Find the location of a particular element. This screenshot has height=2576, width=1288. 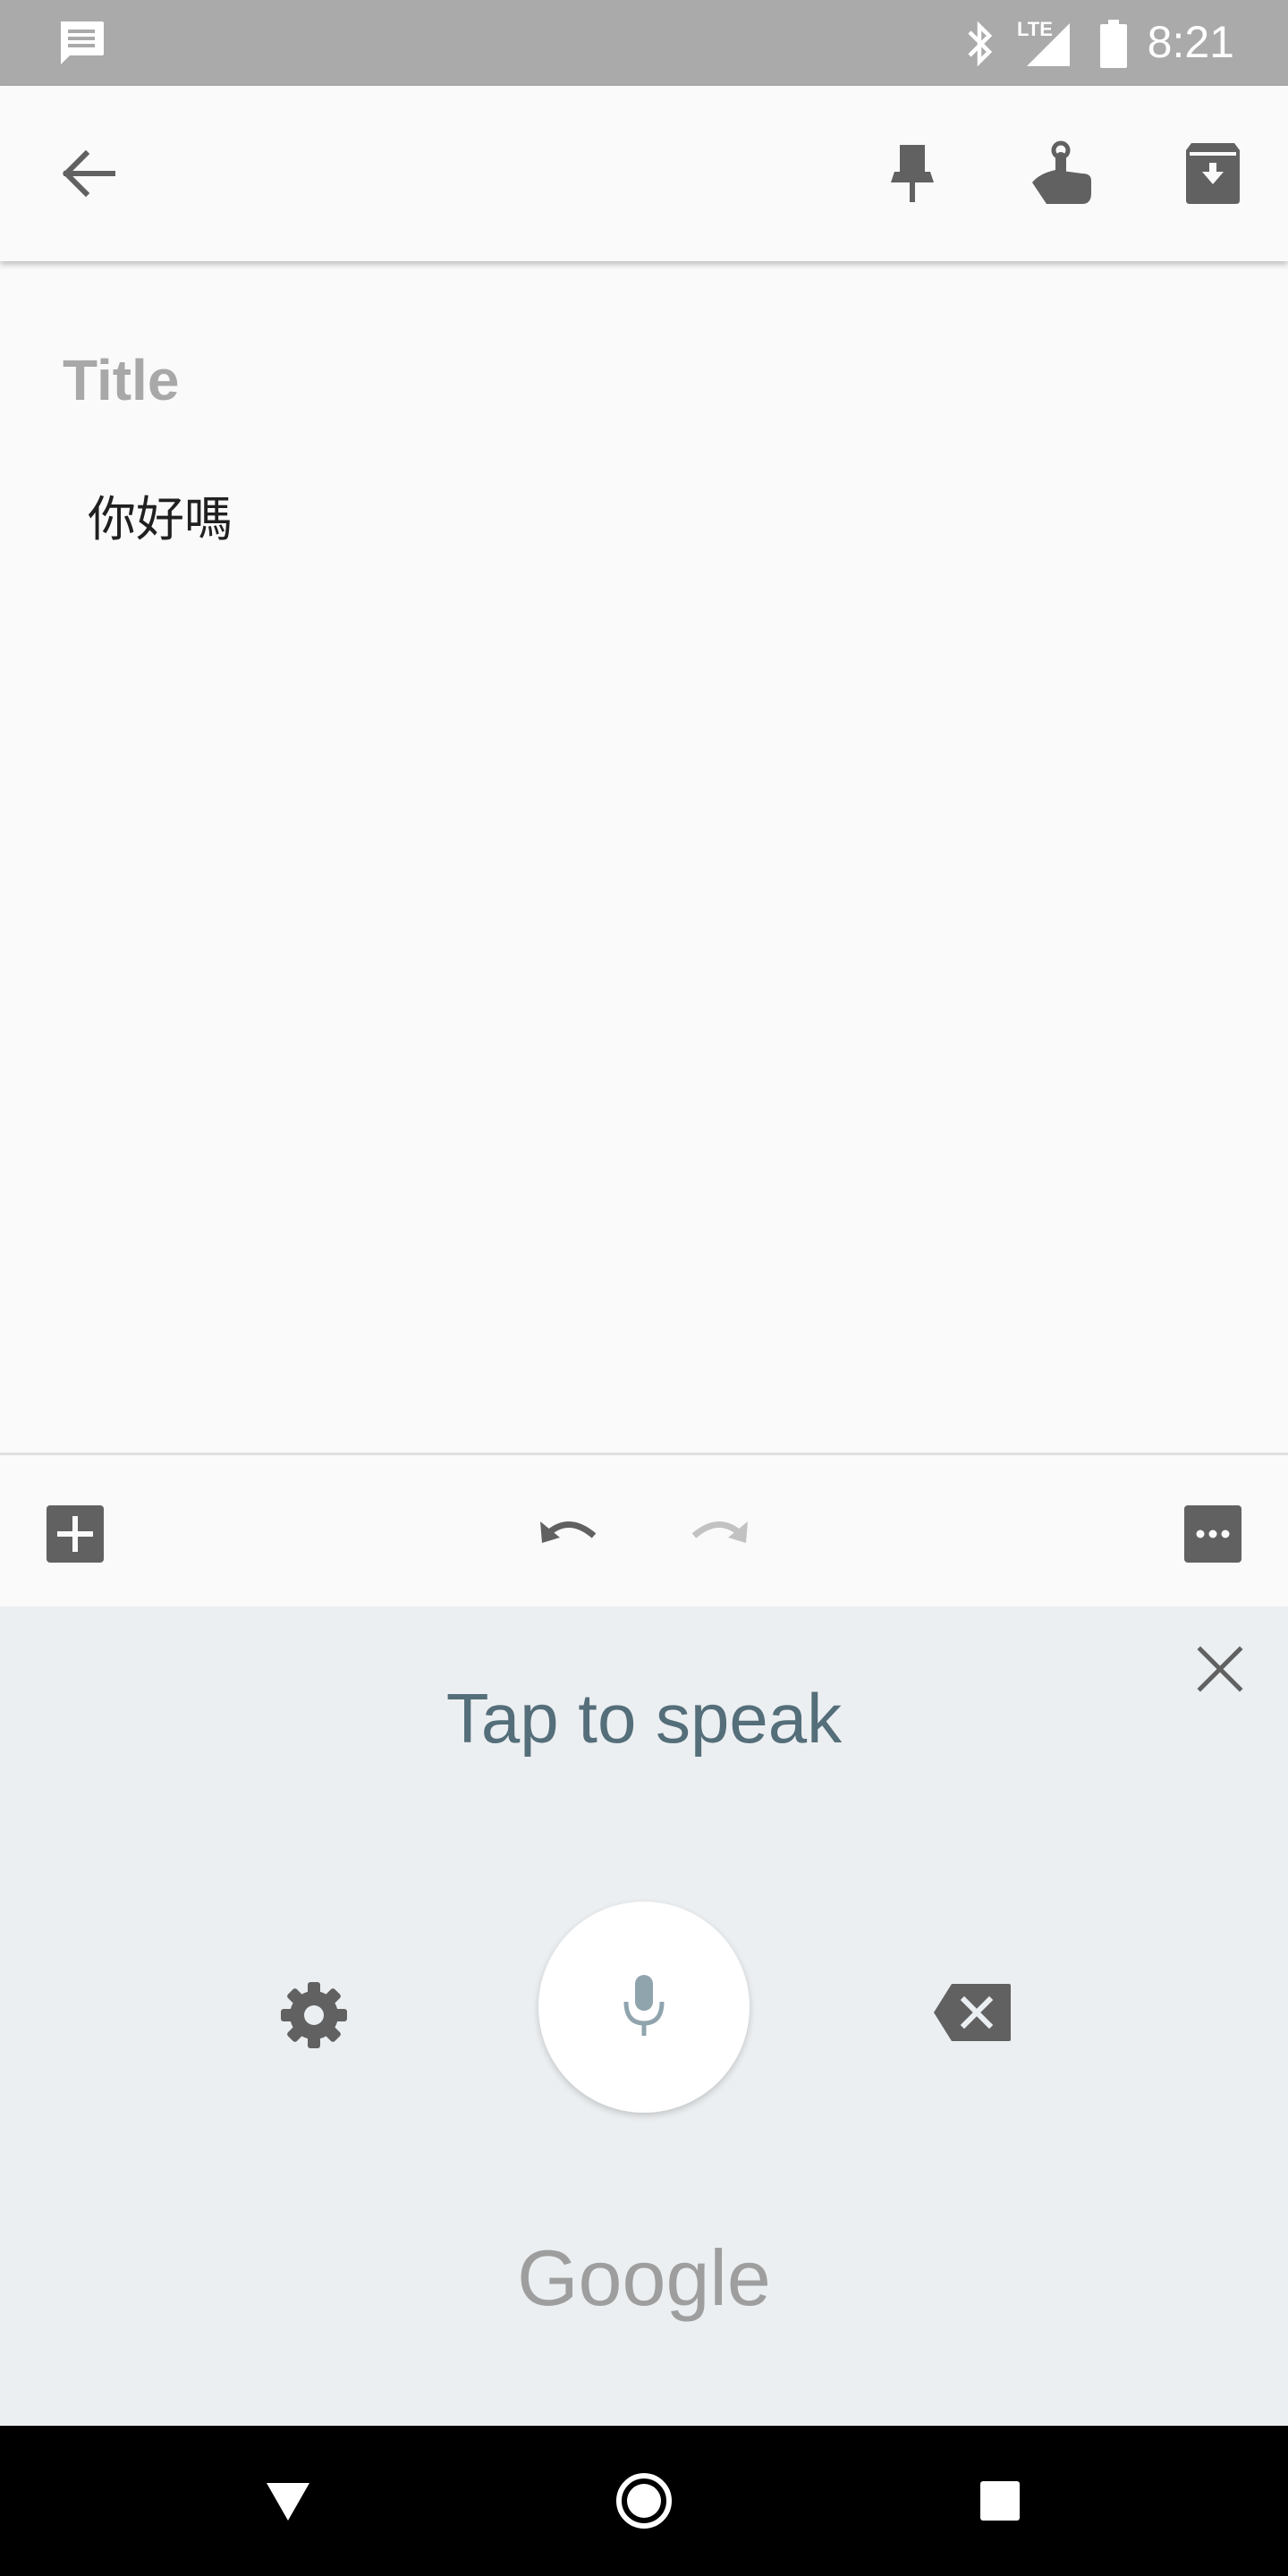

home-circle-icon is located at coordinates (644, 2501).